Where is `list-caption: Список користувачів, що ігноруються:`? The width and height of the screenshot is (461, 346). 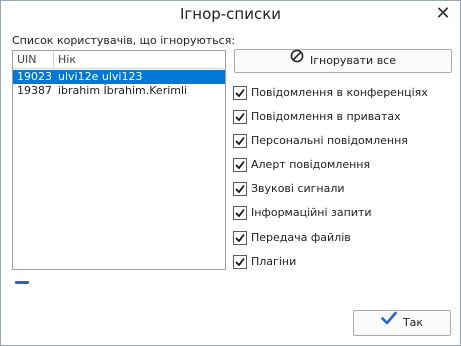
list-caption: Список користувачів, що ігноруються: is located at coordinates (124, 40).